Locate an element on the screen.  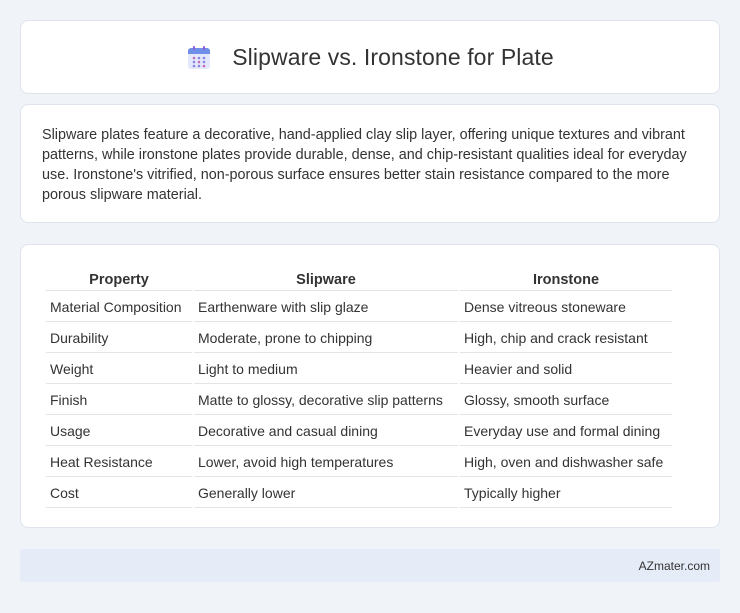
table-cell-slipware: Lower, avoid high temperatures is located at coordinates (326, 462).